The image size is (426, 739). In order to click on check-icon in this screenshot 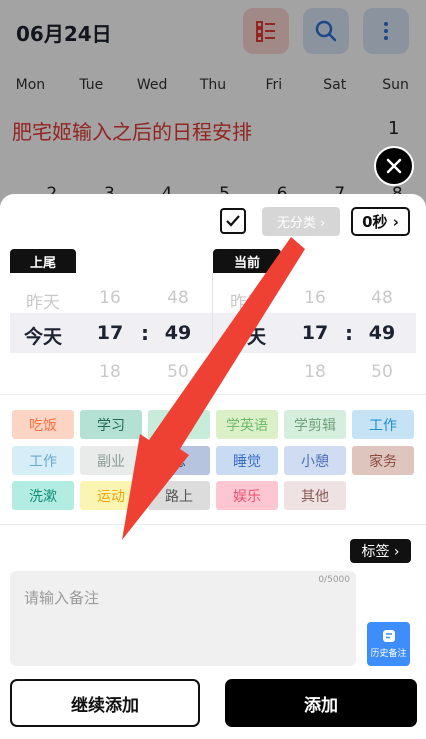, I will do `click(233, 221)`.